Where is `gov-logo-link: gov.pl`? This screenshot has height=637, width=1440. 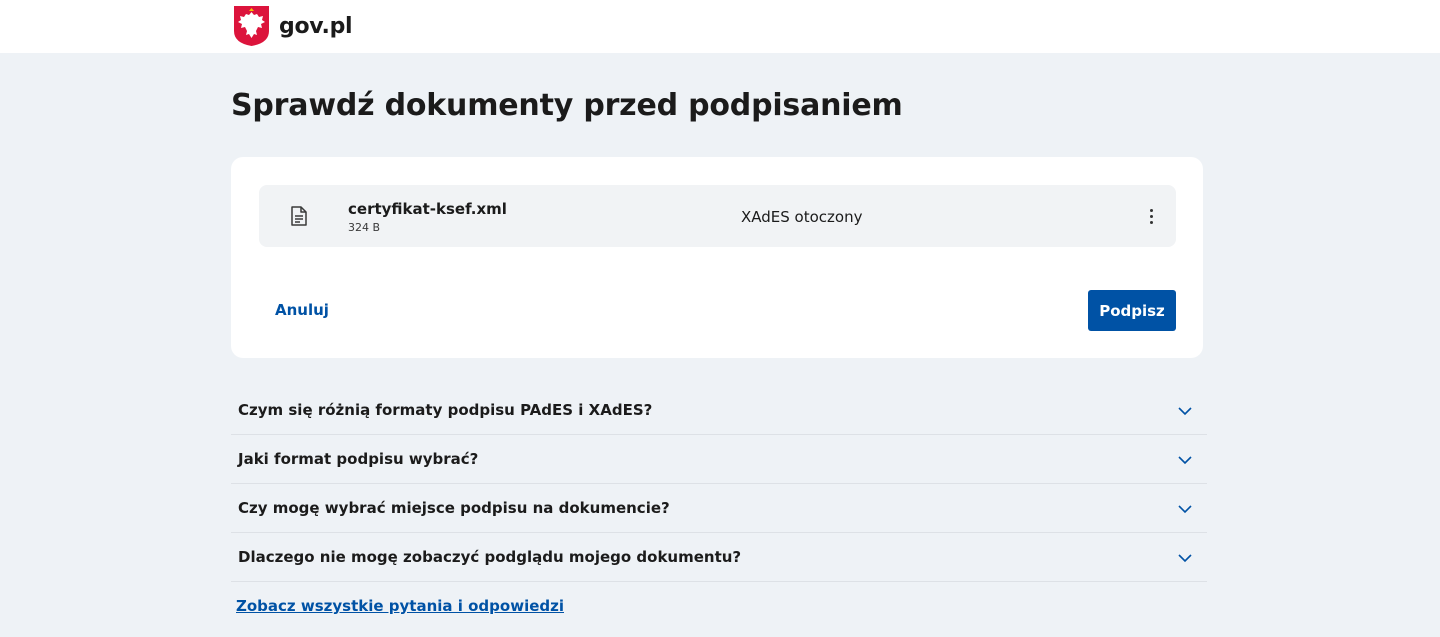 gov-logo-link: gov.pl is located at coordinates (293, 26).